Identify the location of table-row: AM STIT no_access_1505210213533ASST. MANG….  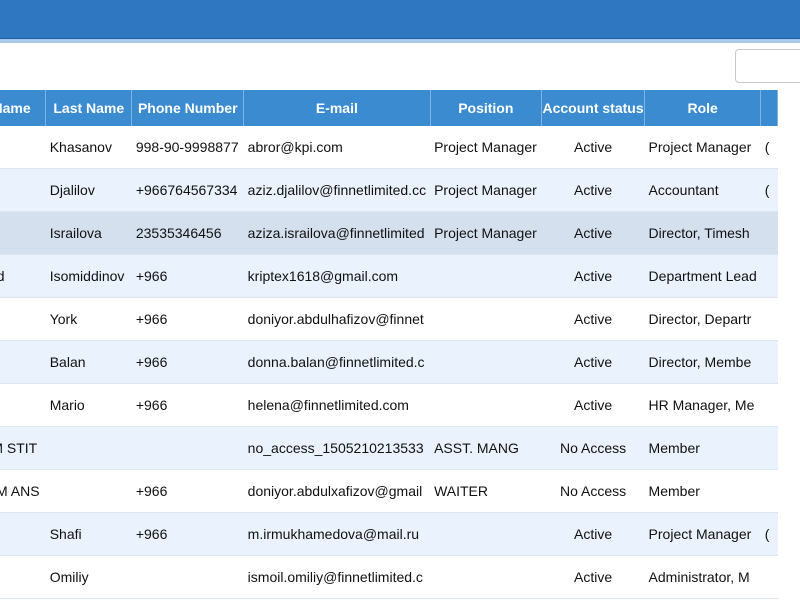
(389, 448).